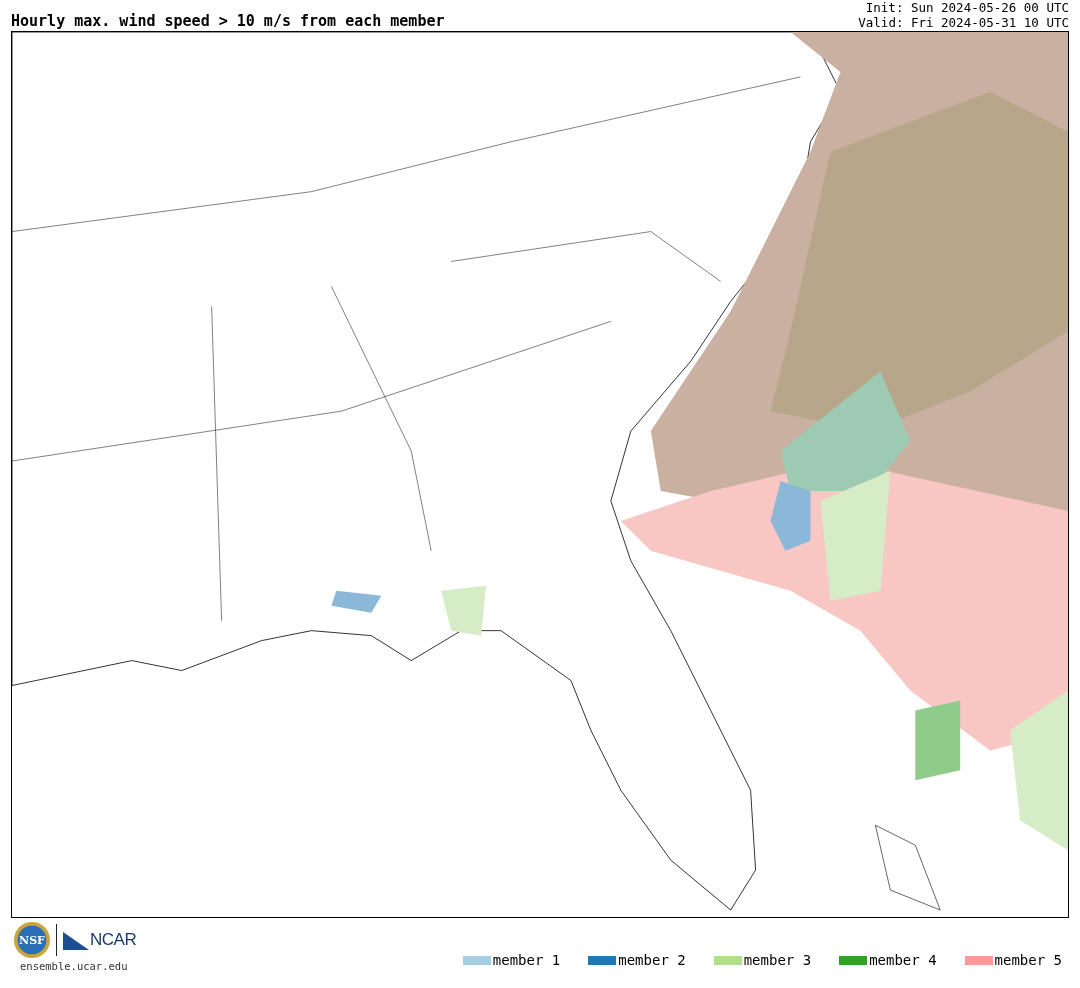  Describe the element at coordinates (652, 960) in the screenshot. I see `legend-label: member 2` at that location.